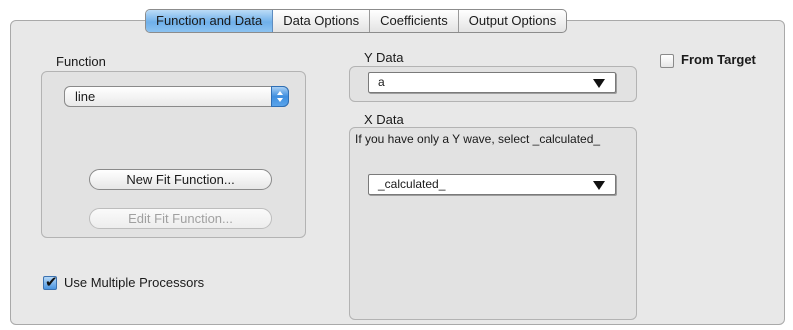 The width and height of the screenshot is (793, 330). What do you see at coordinates (412, 184) in the screenshot?
I see `x-data-popup-value: _calculated_` at bounding box center [412, 184].